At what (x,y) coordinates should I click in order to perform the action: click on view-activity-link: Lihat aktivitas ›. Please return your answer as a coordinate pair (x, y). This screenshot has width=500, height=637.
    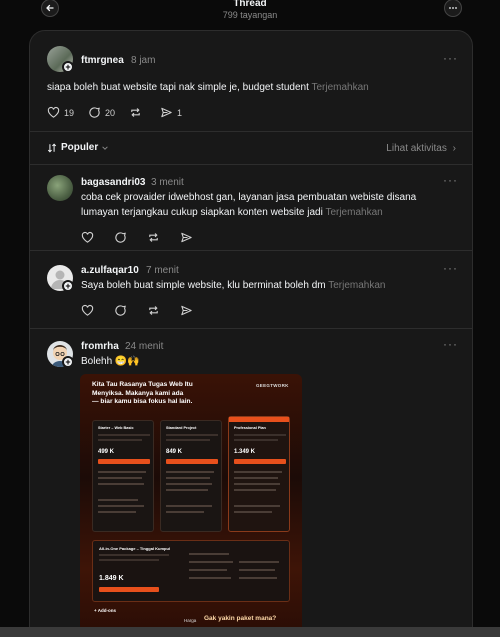
    Looking at the image, I should click on (421, 148).